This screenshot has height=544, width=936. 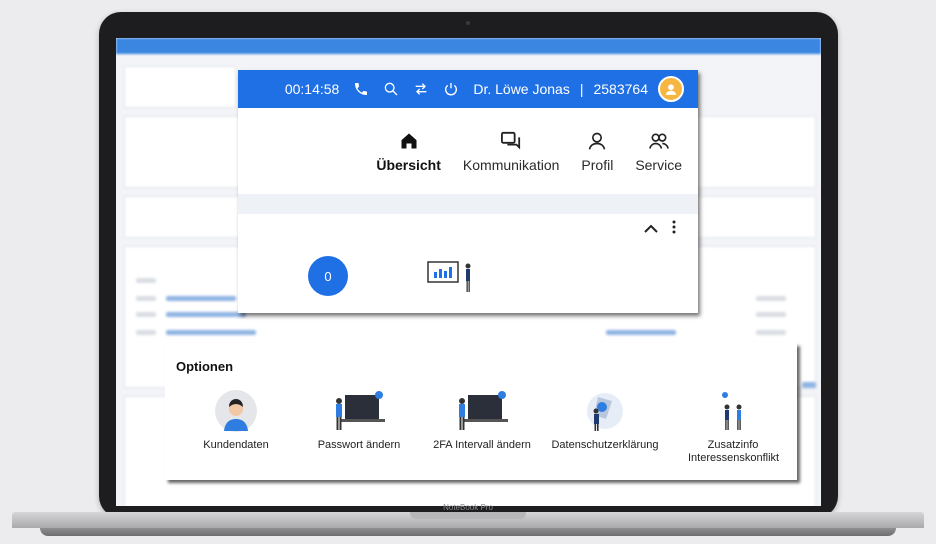 What do you see at coordinates (468, 23) in the screenshot?
I see `camera-dot` at bounding box center [468, 23].